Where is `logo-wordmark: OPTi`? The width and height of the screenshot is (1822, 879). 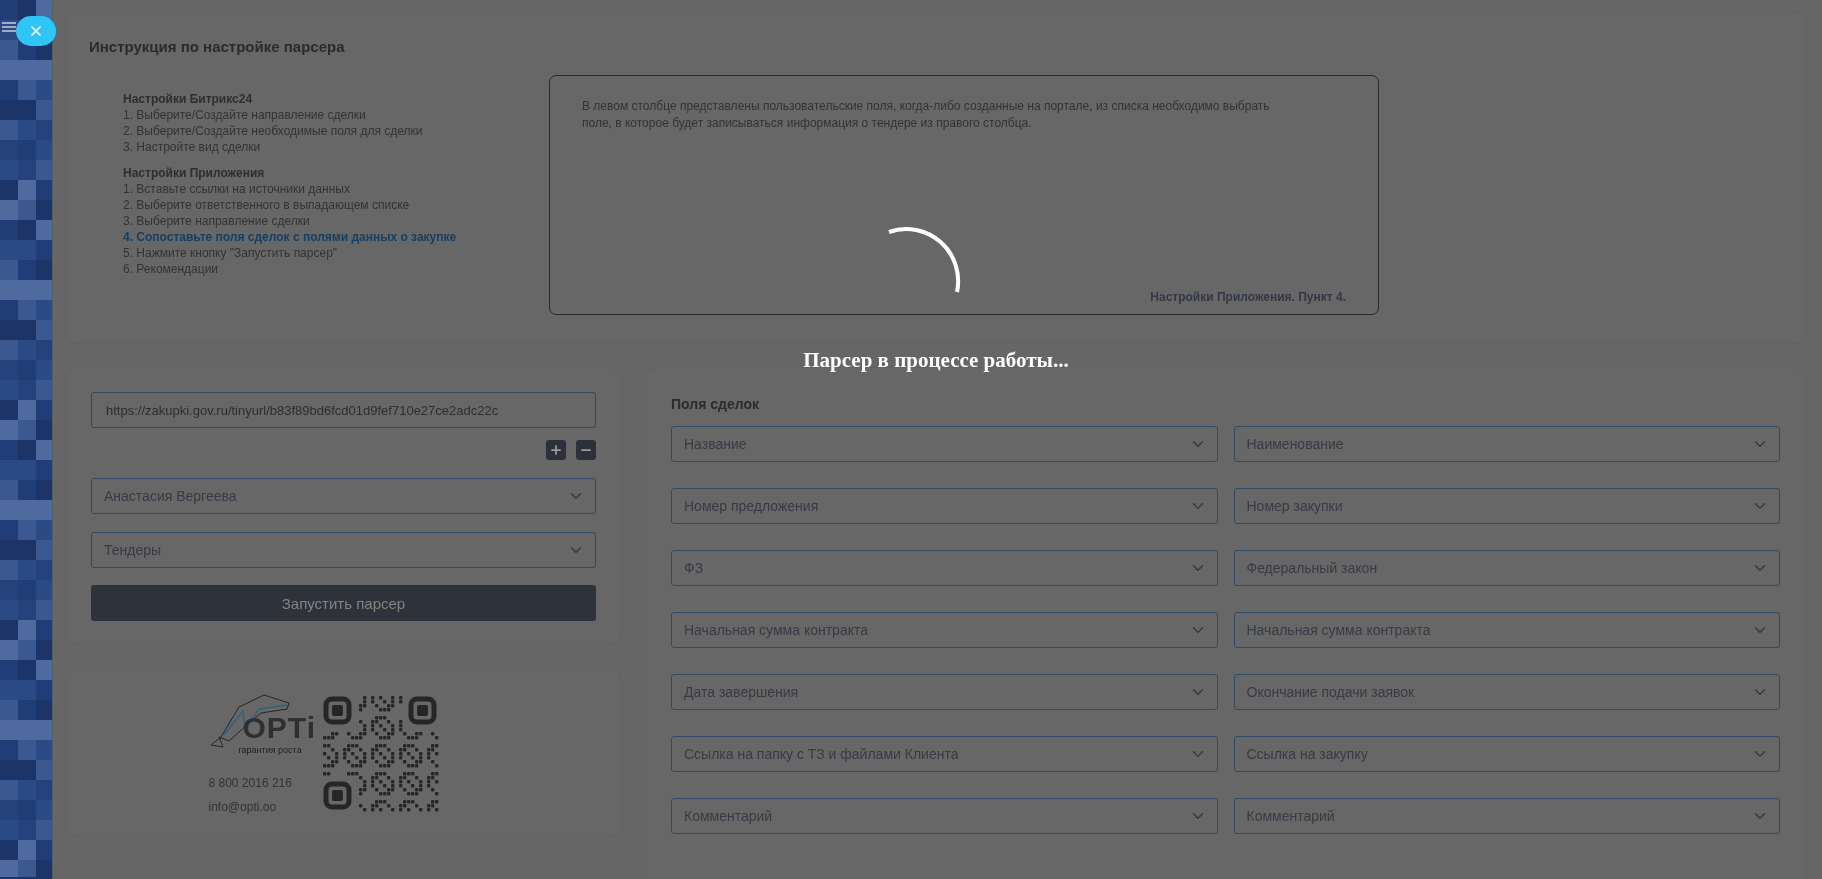 logo-wordmark: OPTi is located at coordinates (279, 727).